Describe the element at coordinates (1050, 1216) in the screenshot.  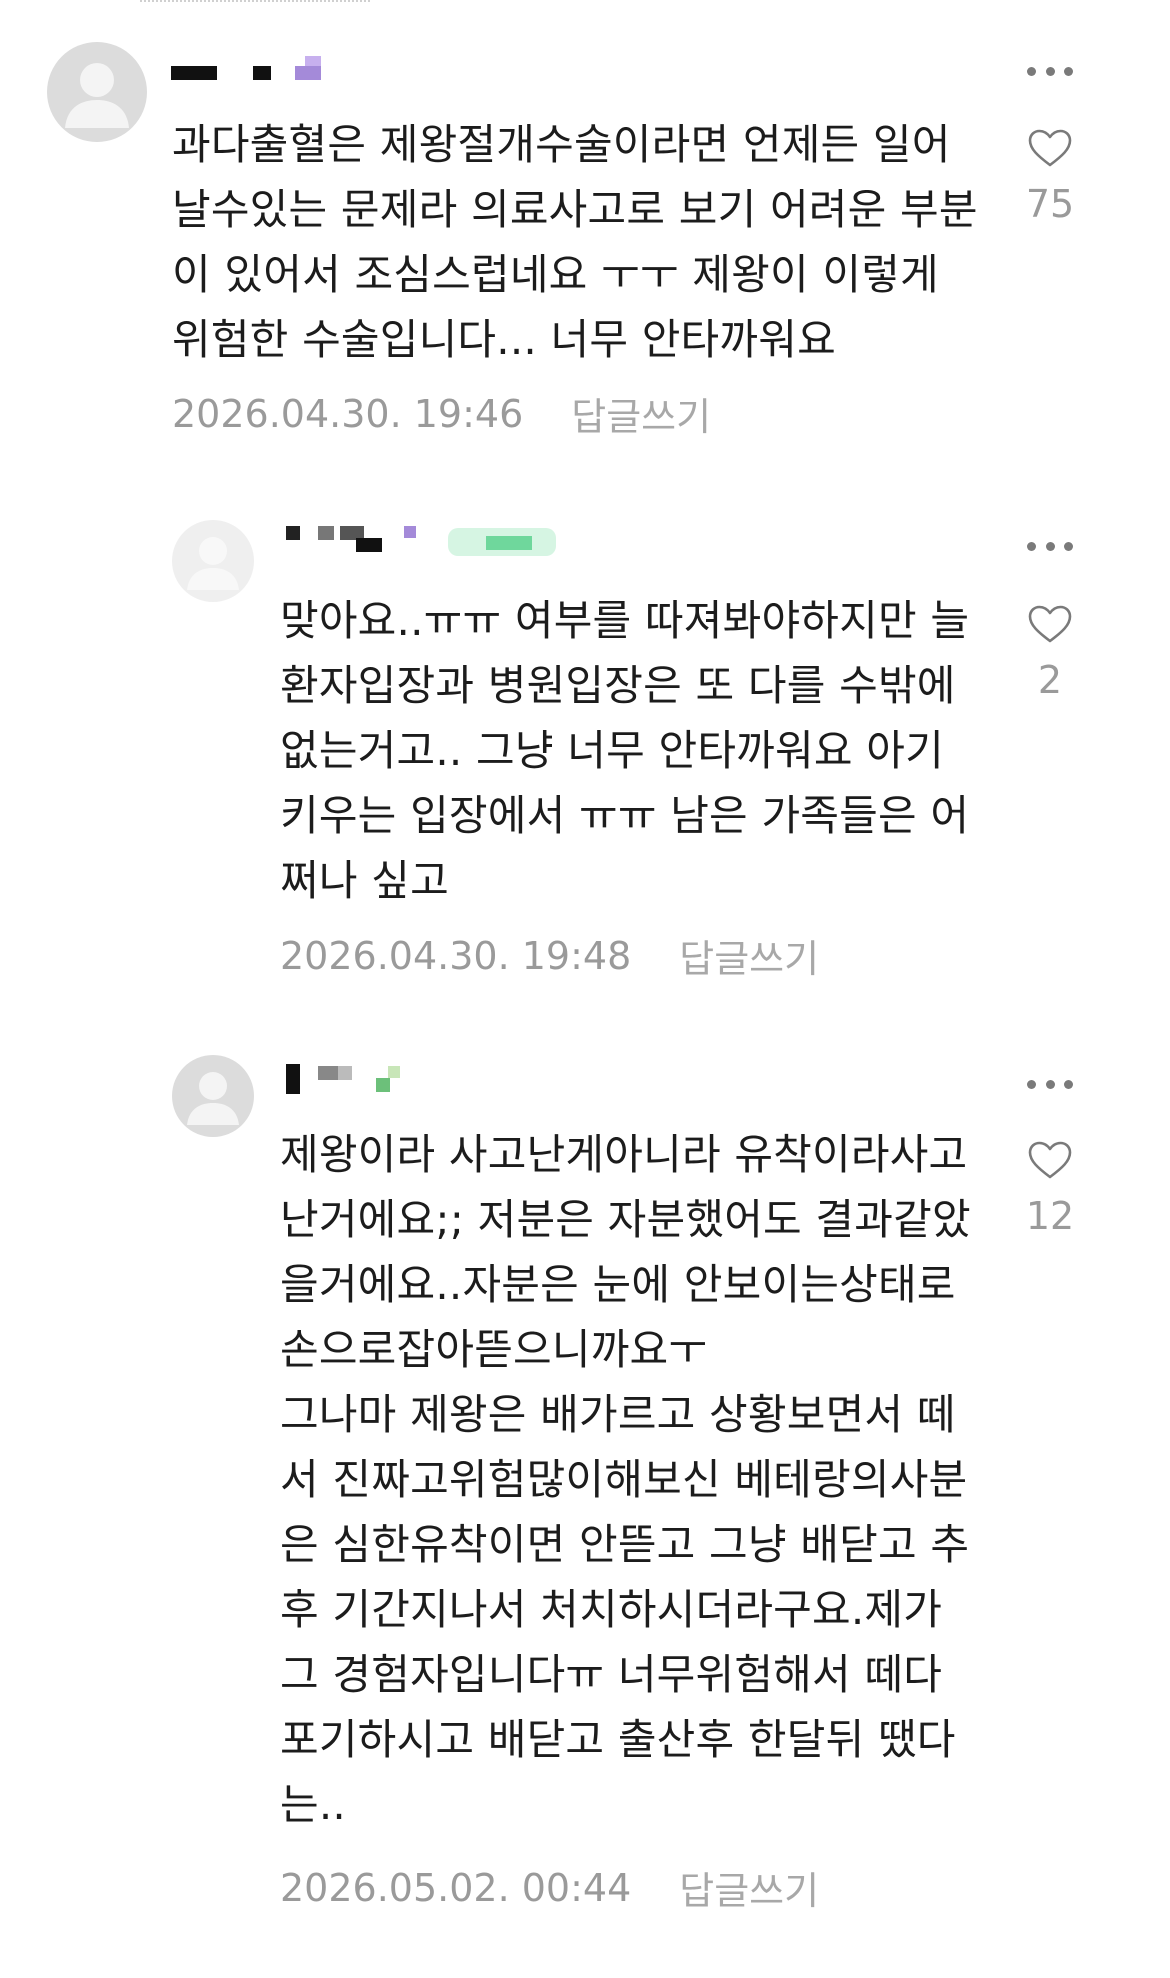
I see `like-count: 12` at that location.